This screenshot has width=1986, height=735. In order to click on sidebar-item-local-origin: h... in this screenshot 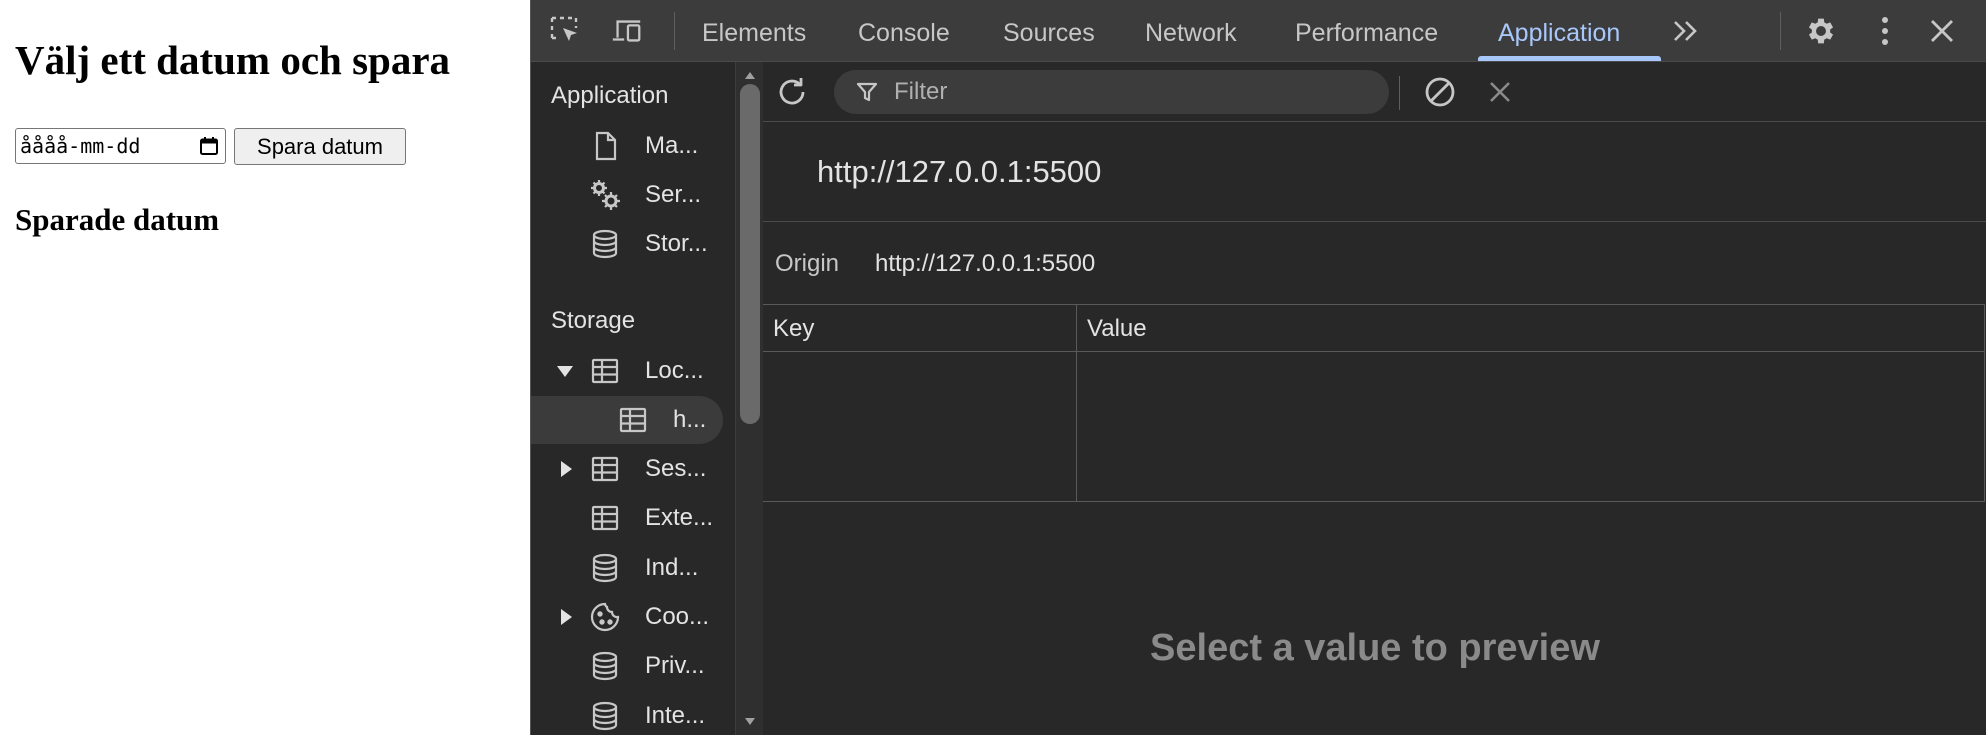, I will do `click(627, 420)`.